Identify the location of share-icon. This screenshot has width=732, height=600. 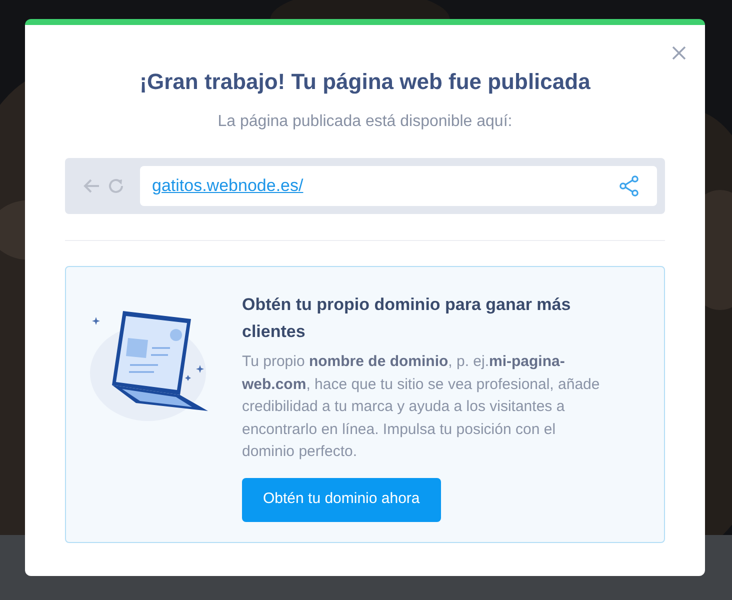
(629, 186).